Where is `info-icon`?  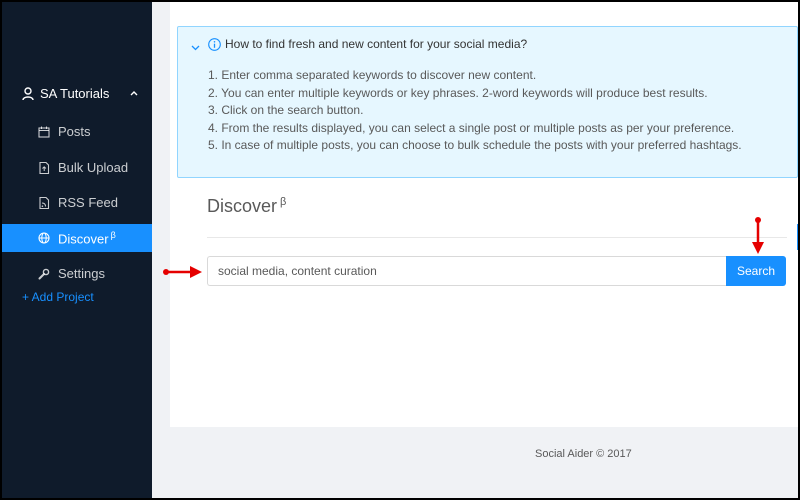
info-icon is located at coordinates (214, 44).